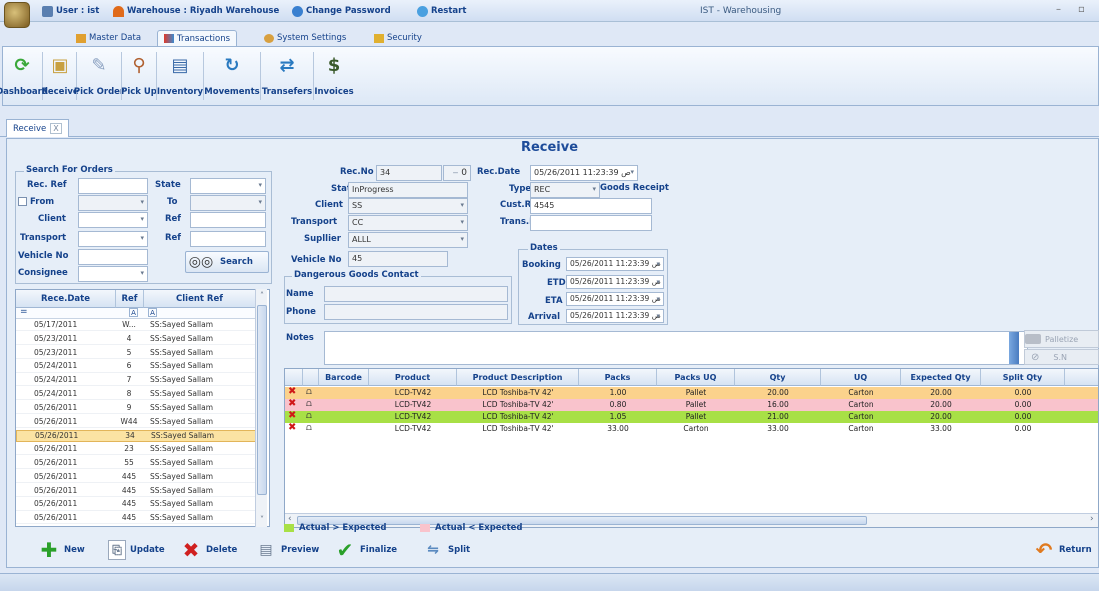 This screenshot has width=1099, height=591. Describe the element at coordinates (180, 77) in the screenshot. I see `inventory-button: ▤ Inventory` at that location.